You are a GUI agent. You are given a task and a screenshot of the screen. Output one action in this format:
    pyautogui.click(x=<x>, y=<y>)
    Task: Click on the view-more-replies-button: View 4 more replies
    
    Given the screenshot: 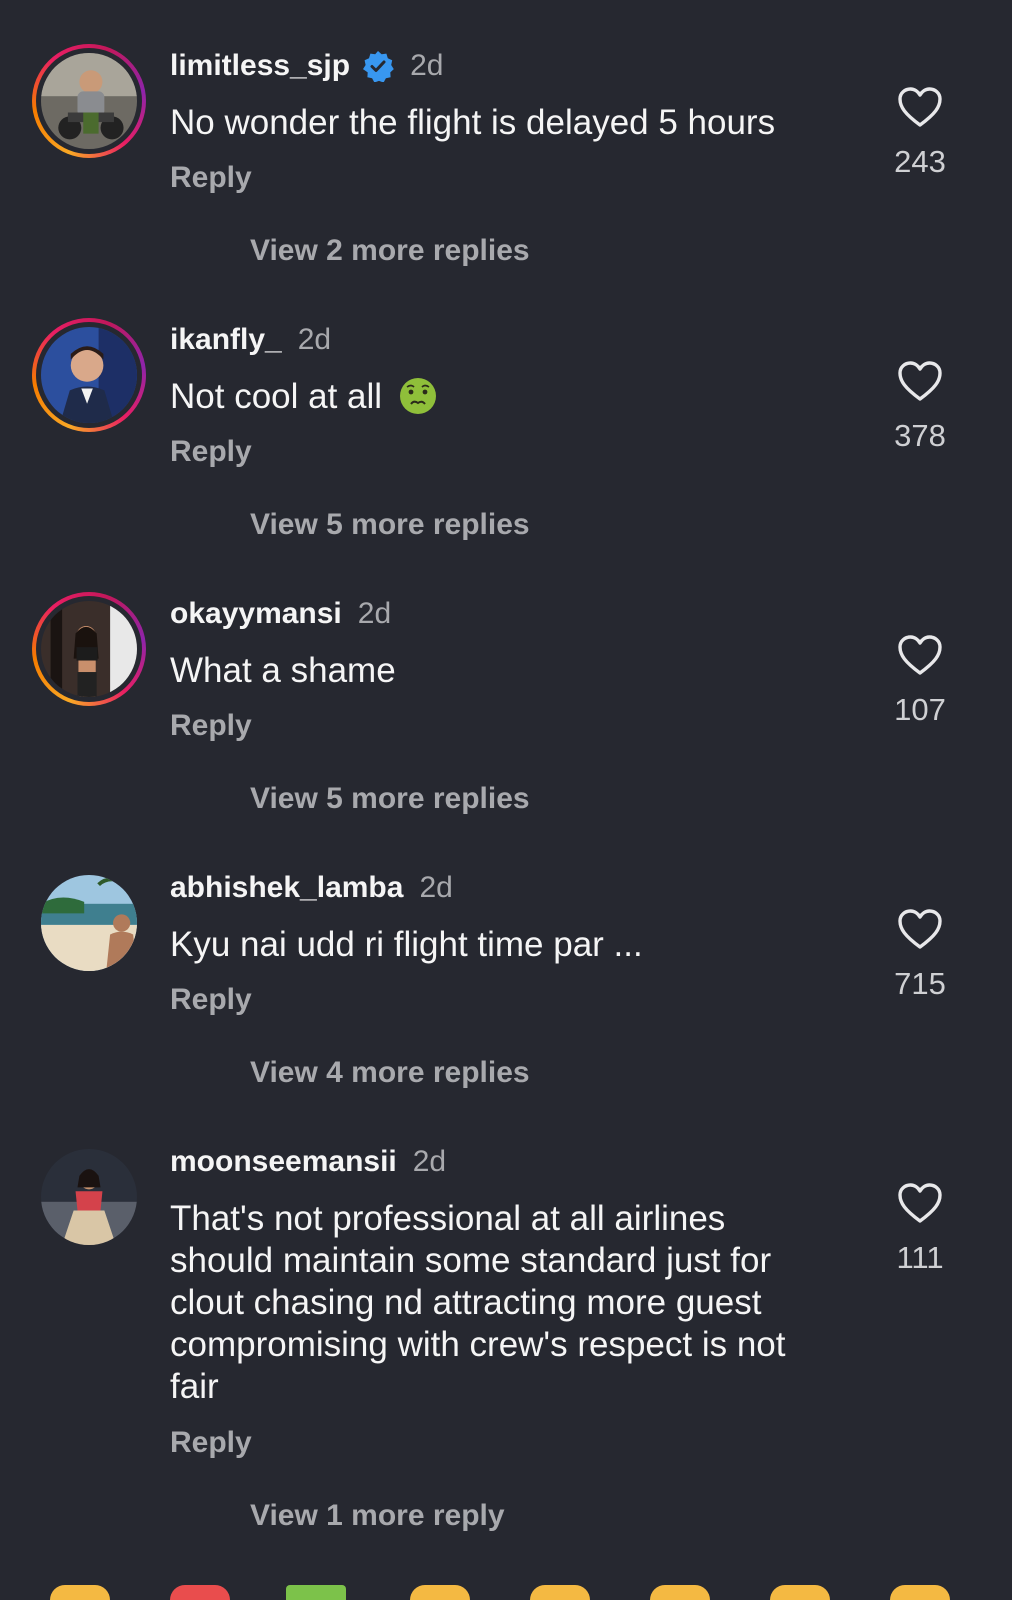 What is the action you would take?
    pyautogui.click(x=390, y=1073)
    